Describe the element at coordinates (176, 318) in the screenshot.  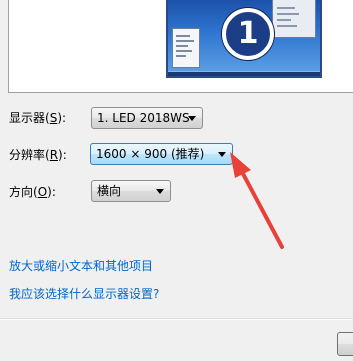
I see `footer-divider` at that location.